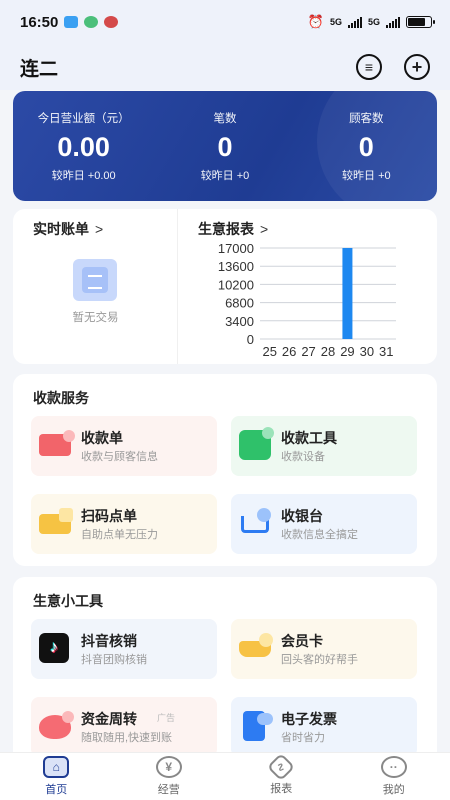 This screenshot has height=800, width=450. Describe the element at coordinates (39, 69) in the screenshot. I see `page-title: 连二` at that location.